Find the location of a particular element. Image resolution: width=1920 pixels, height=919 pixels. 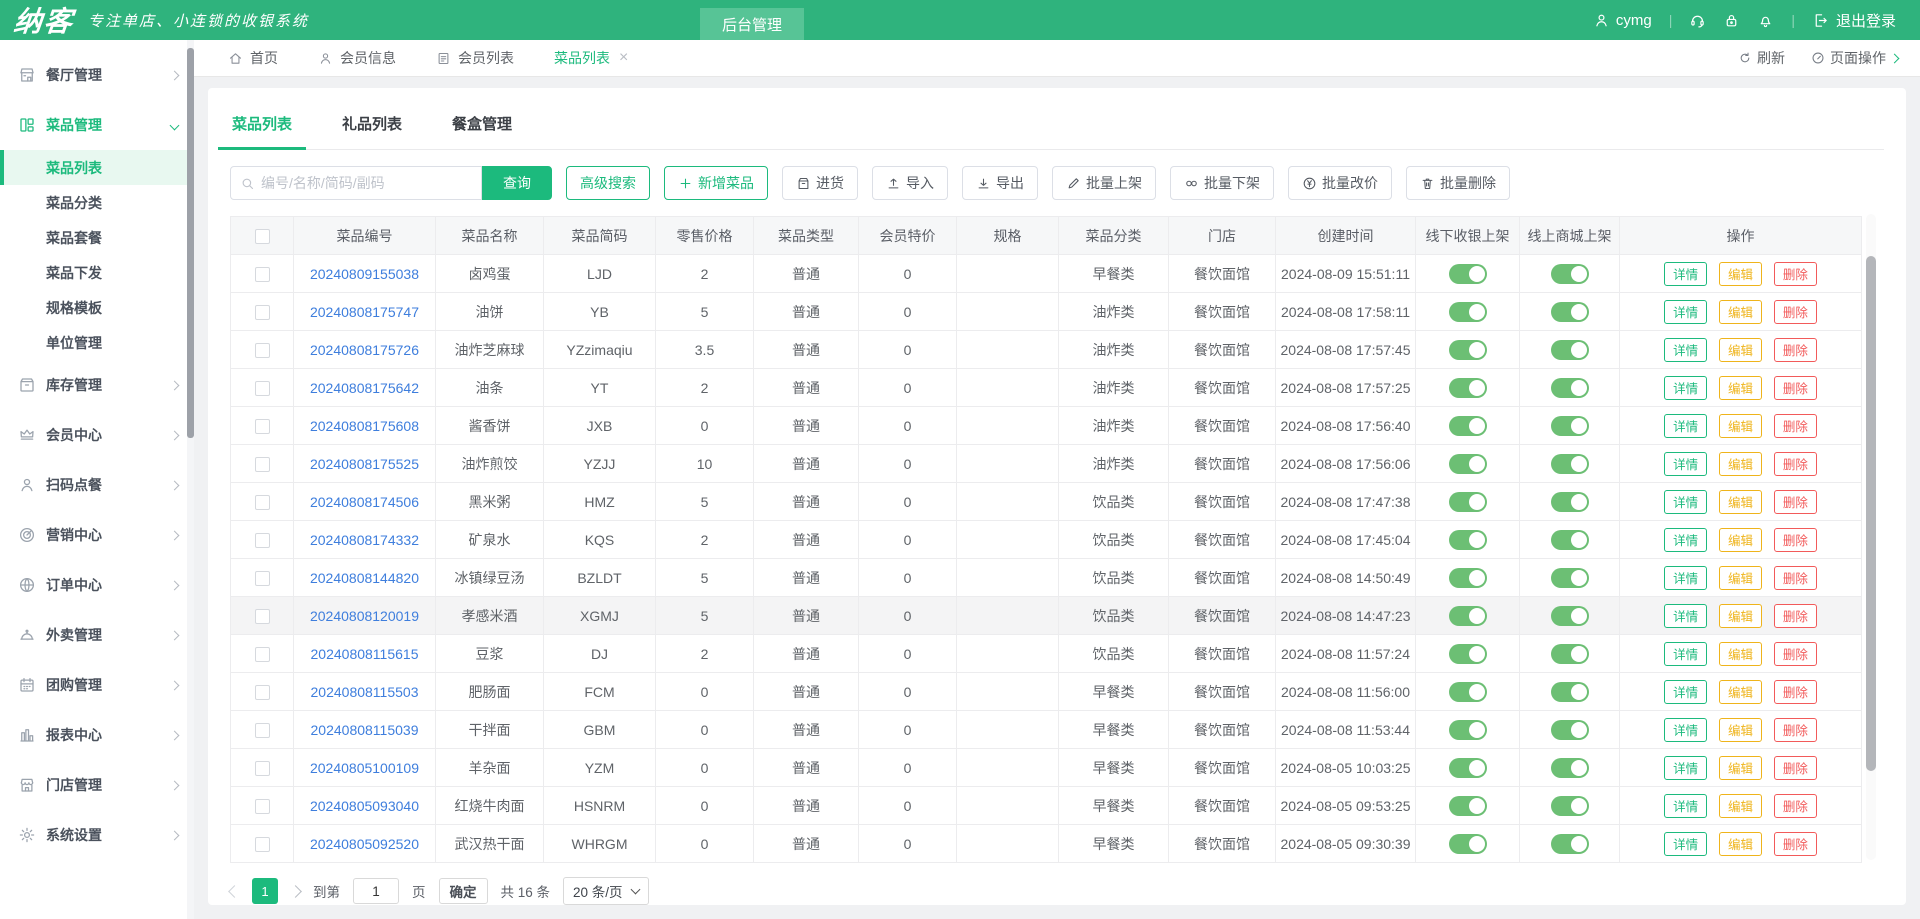

sidebar-item-unit-mgmt: 单位管理 is located at coordinates (97, 342).